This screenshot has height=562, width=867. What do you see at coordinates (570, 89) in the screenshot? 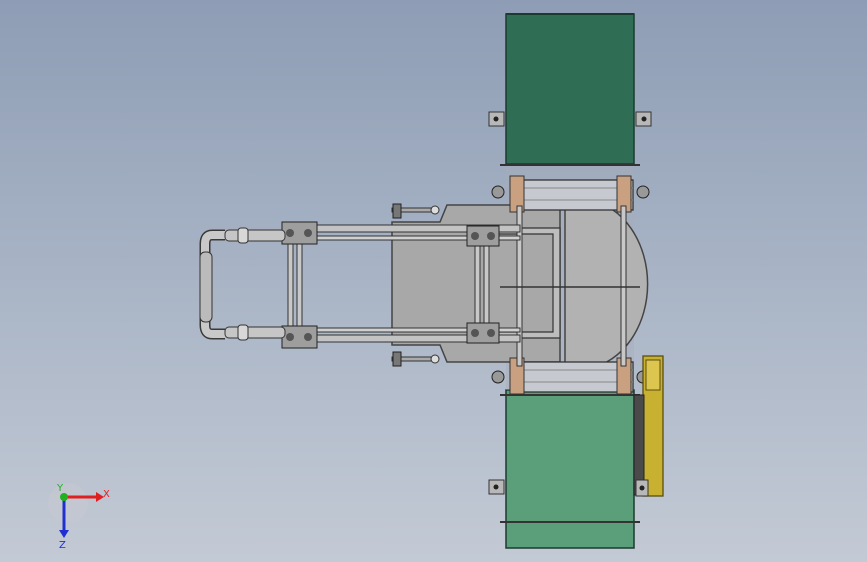
I see `belt-top` at bounding box center [570, 89].